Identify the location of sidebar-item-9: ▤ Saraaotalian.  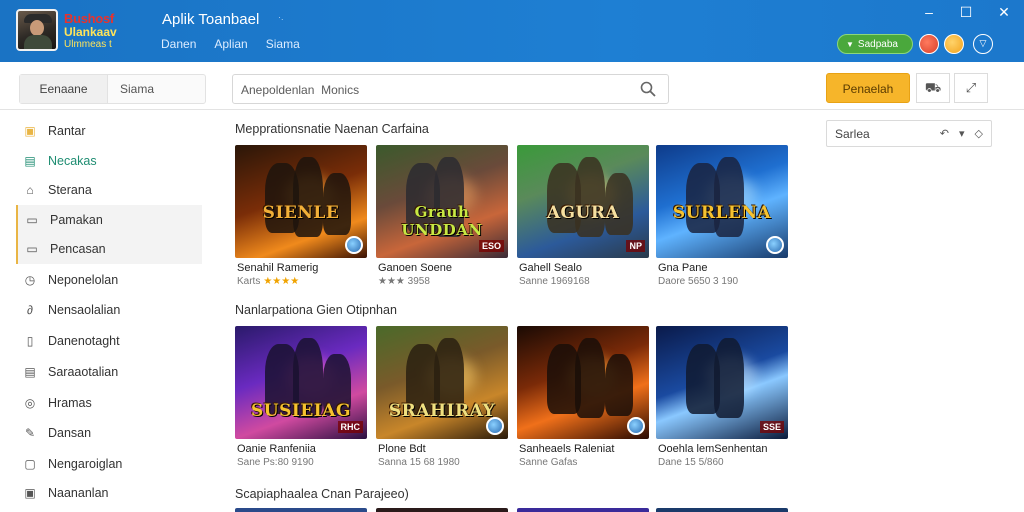
(109, 372).